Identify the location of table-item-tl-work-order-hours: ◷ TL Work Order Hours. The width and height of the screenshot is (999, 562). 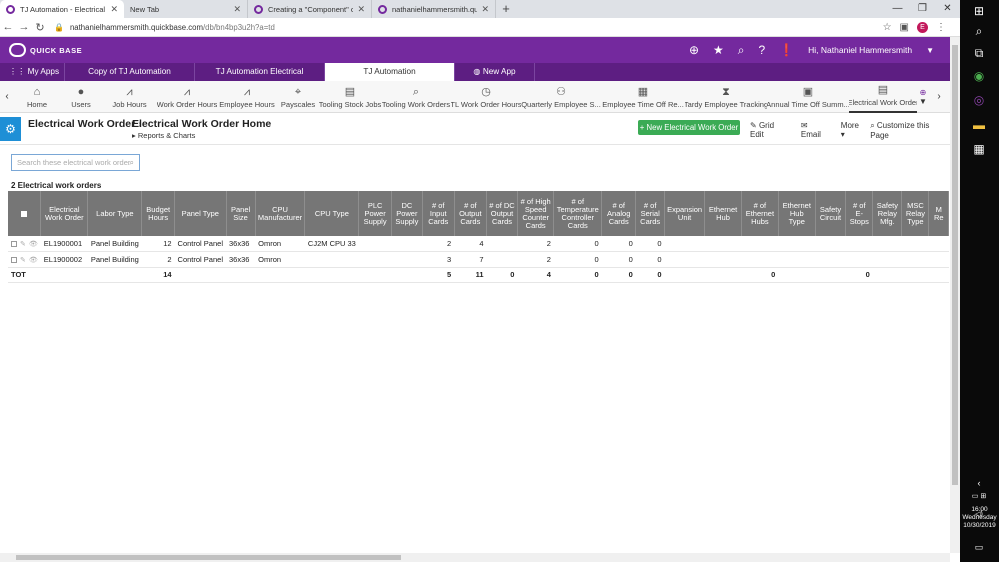
(486, 97).